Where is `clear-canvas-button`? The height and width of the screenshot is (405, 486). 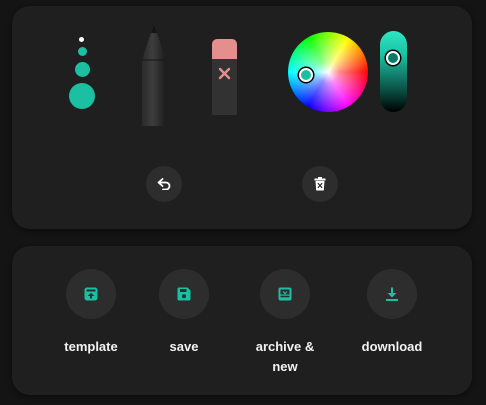 clear-canvas-button is located at coordinates (320, 184).